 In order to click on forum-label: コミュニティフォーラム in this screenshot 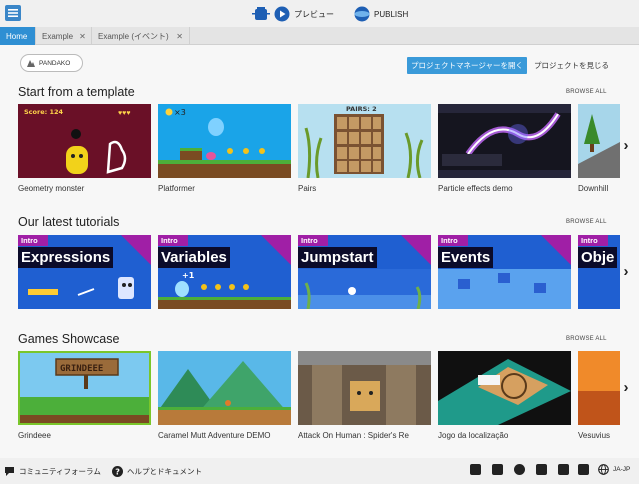, I will do `click(60, 471)`.